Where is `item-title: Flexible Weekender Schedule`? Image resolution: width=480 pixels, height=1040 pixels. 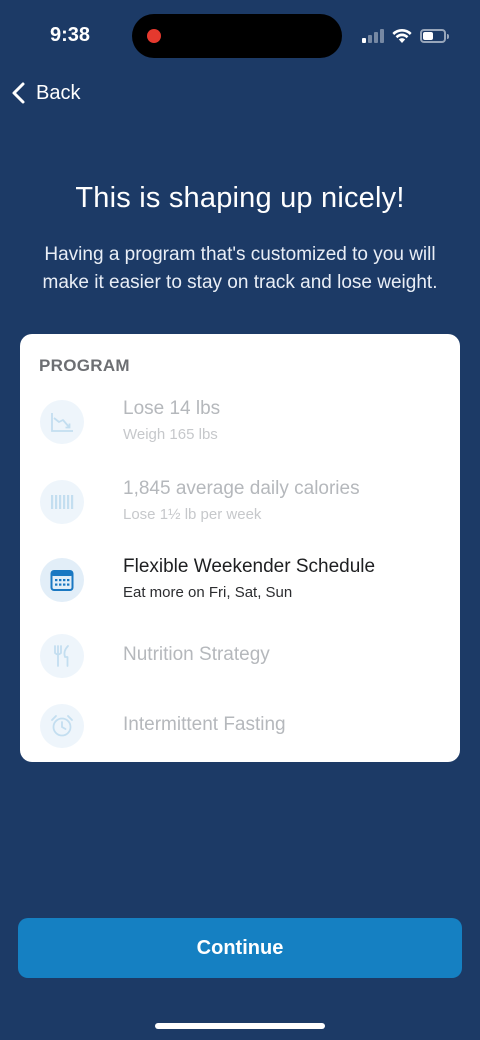 item-title: Flexible Weekender Schedule is located at coordinates (249, 566).